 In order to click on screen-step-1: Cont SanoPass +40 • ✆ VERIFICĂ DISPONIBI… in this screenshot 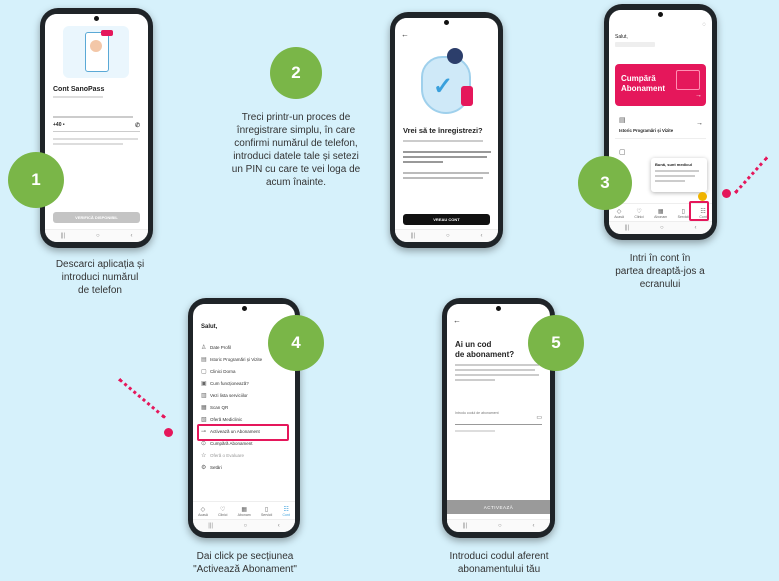, I will do `click(96, 128)`.